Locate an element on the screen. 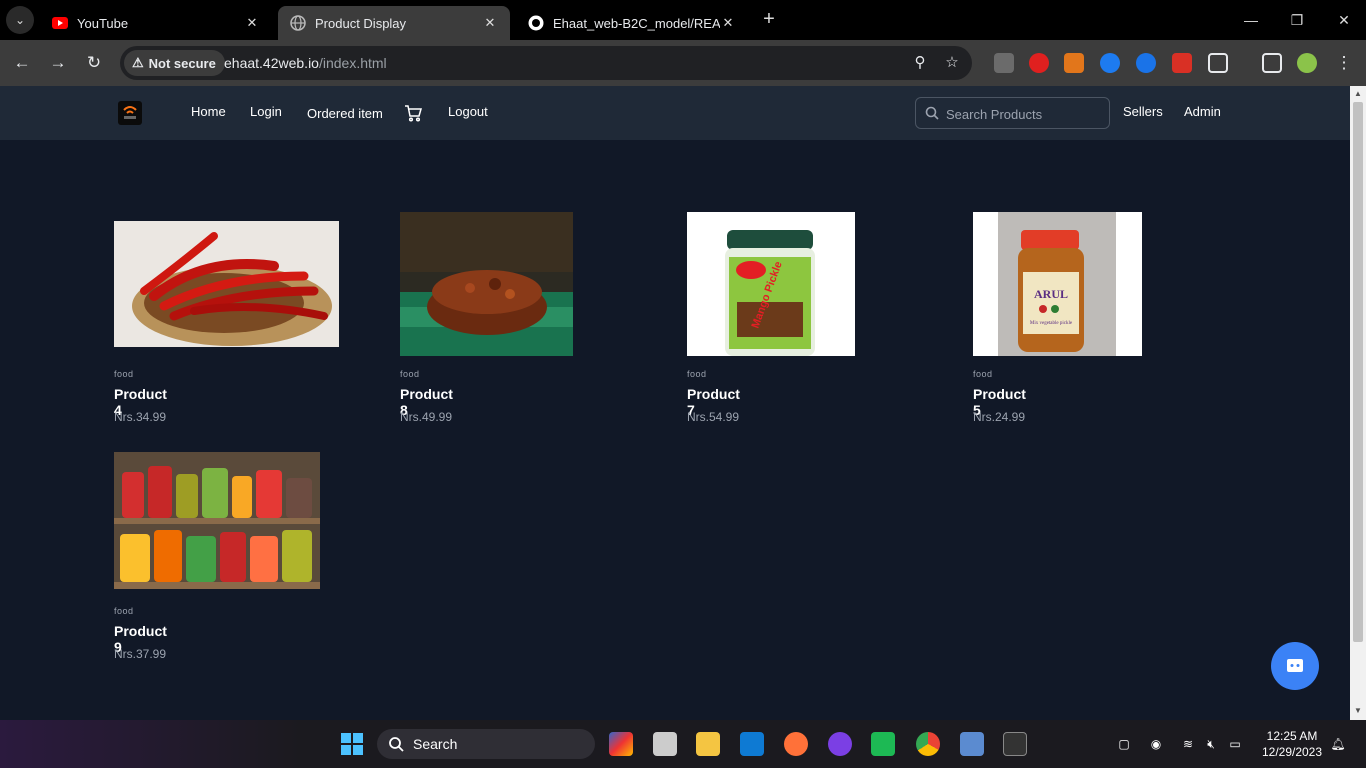  tray-app-icon: ▢ is located at coordinates (1124, 744).